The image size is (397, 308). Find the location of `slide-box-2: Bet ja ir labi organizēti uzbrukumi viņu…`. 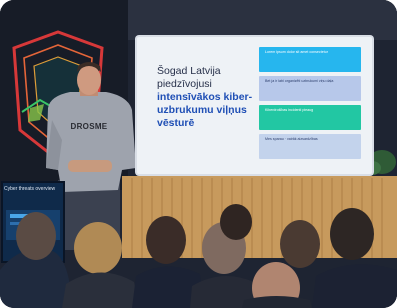

slide-box-2: Bet ja ir labi organizēti uzbrukumi viņu… is located at coordinates (310, 88).